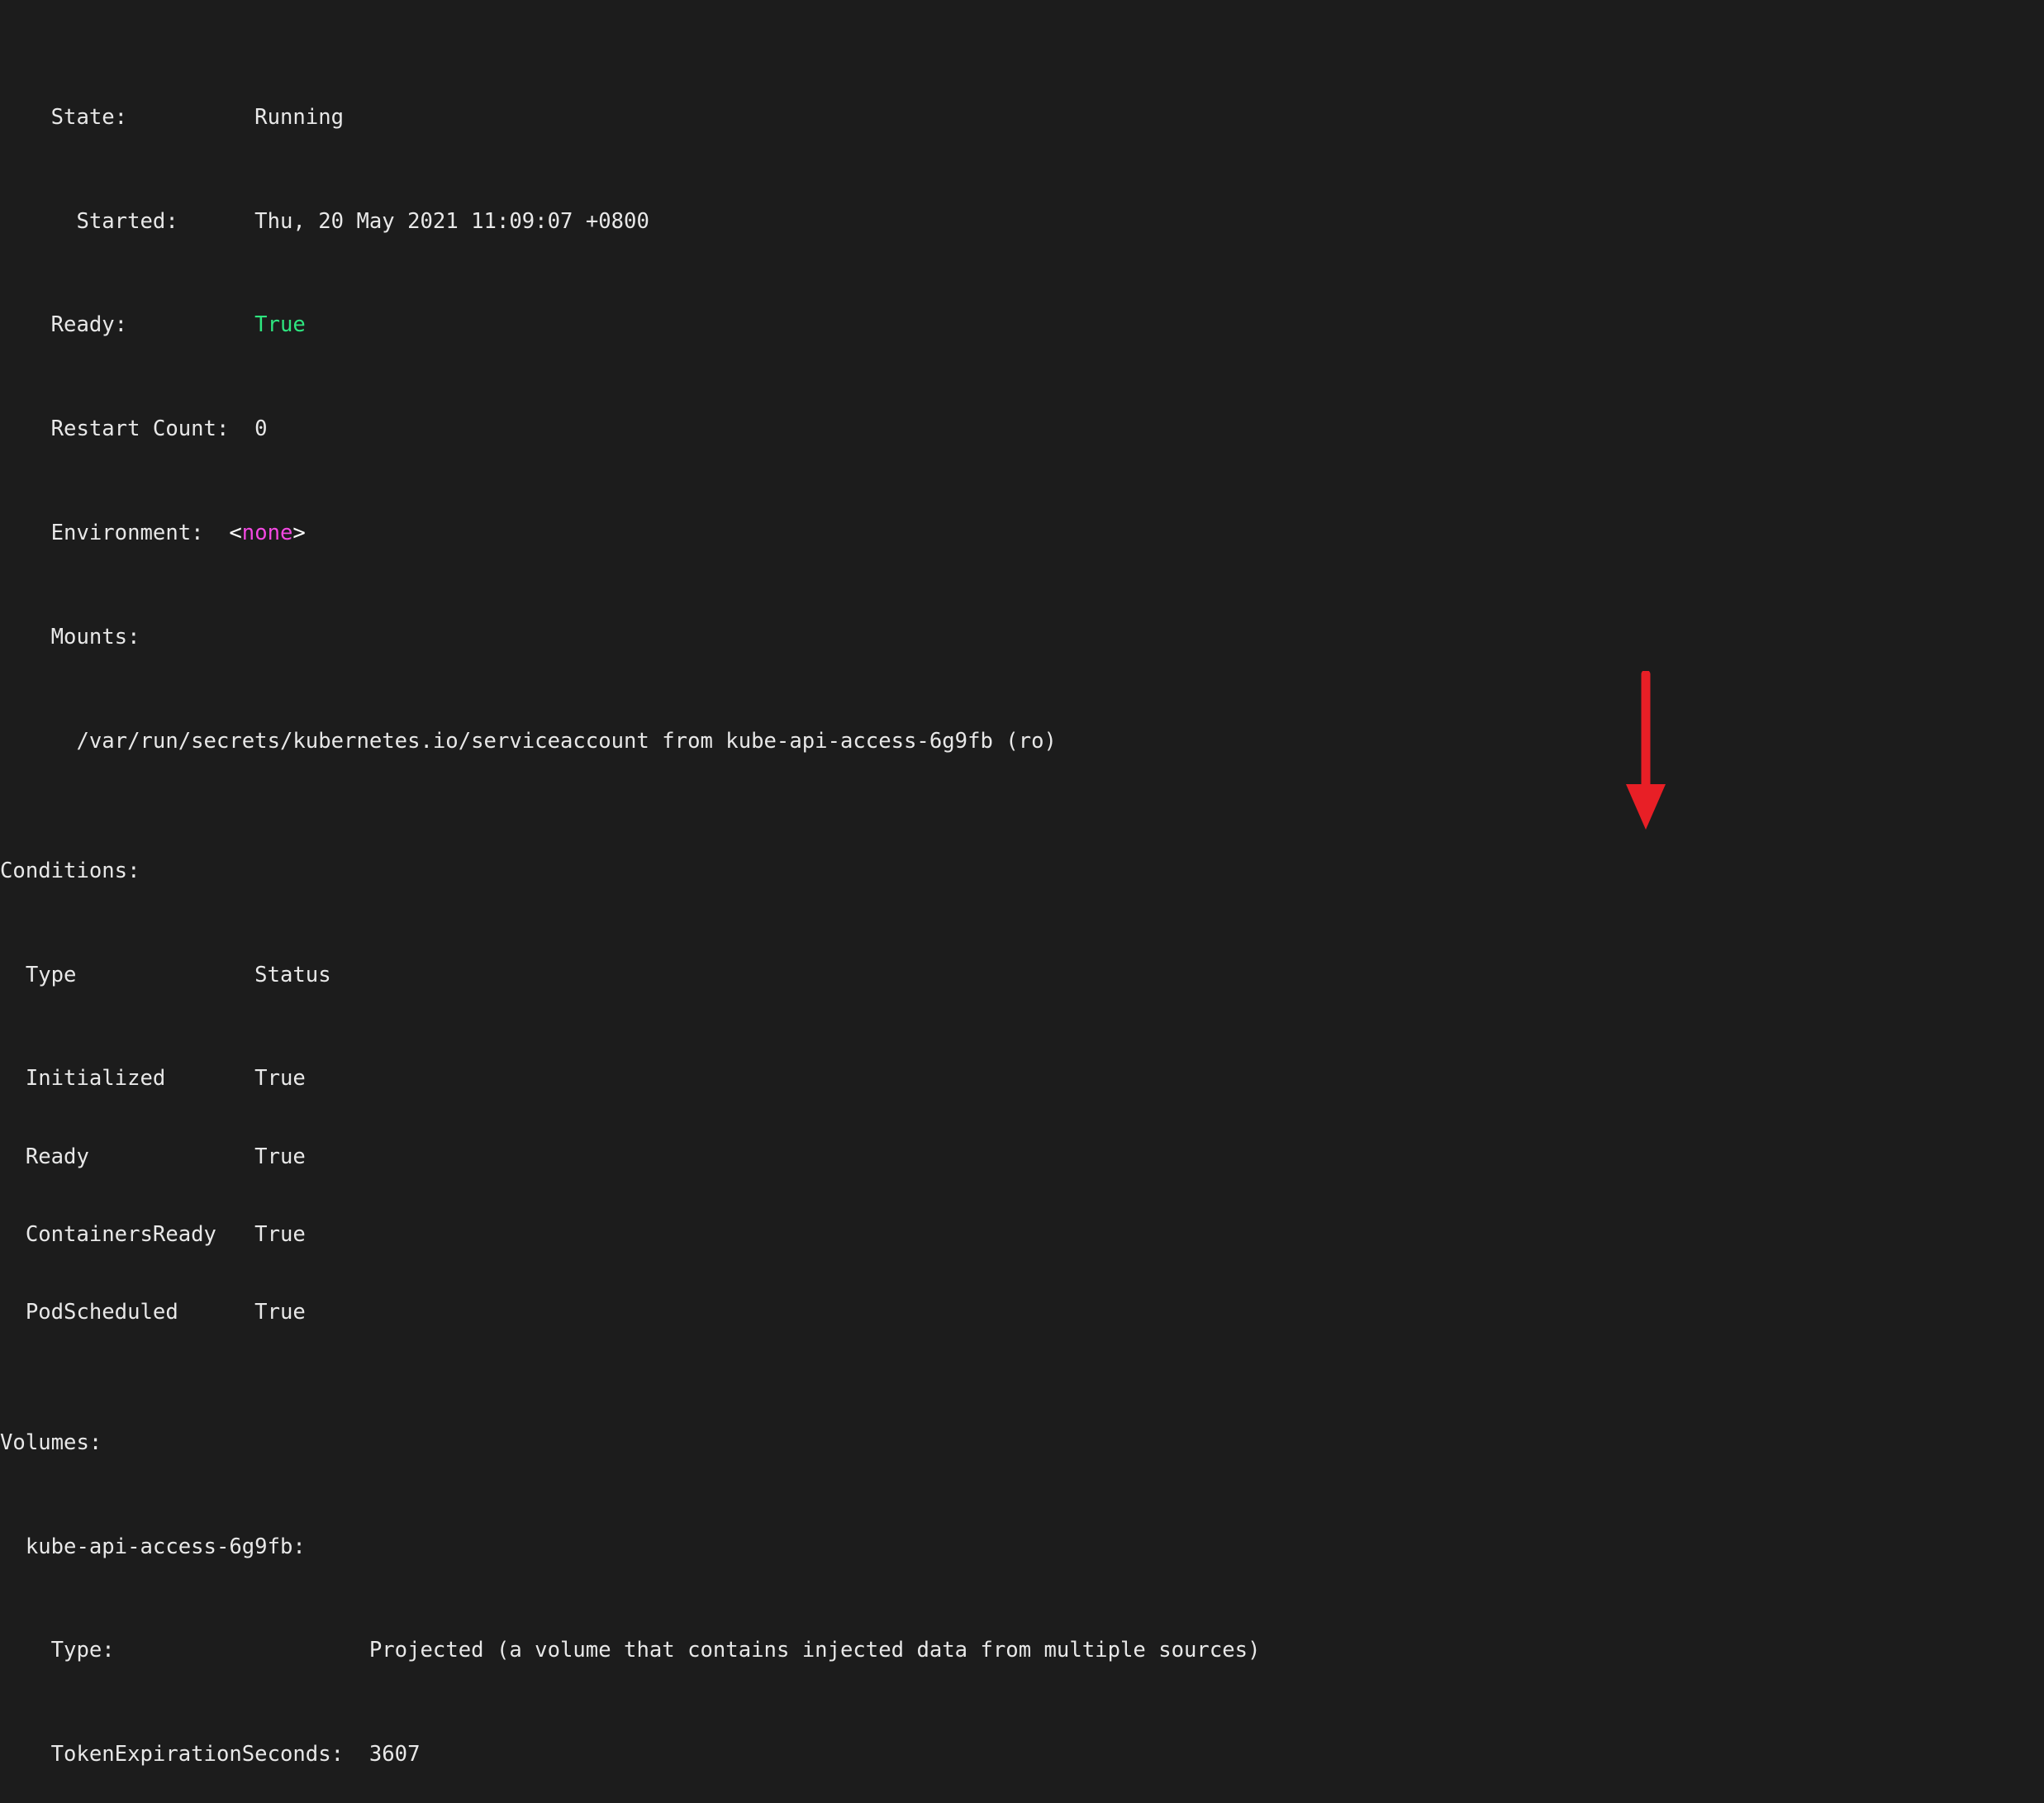 The image size is (2044, 1803). What do you see at coordinates (236, 117) in the screenshot?
I see `state-value: Running` at bounding box center [236, 117].